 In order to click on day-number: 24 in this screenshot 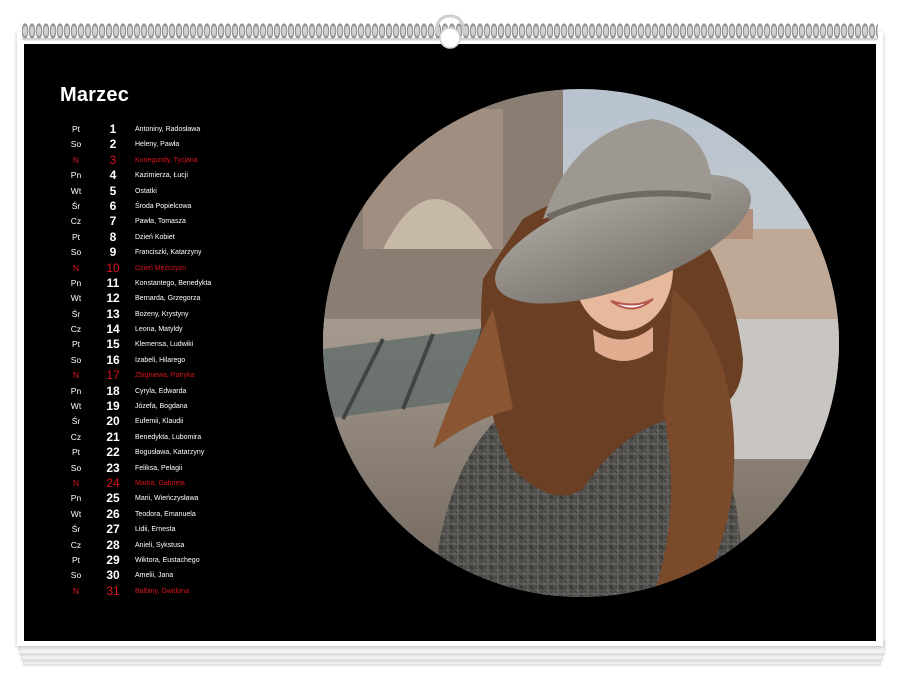, I will do `click(113, 482)`.